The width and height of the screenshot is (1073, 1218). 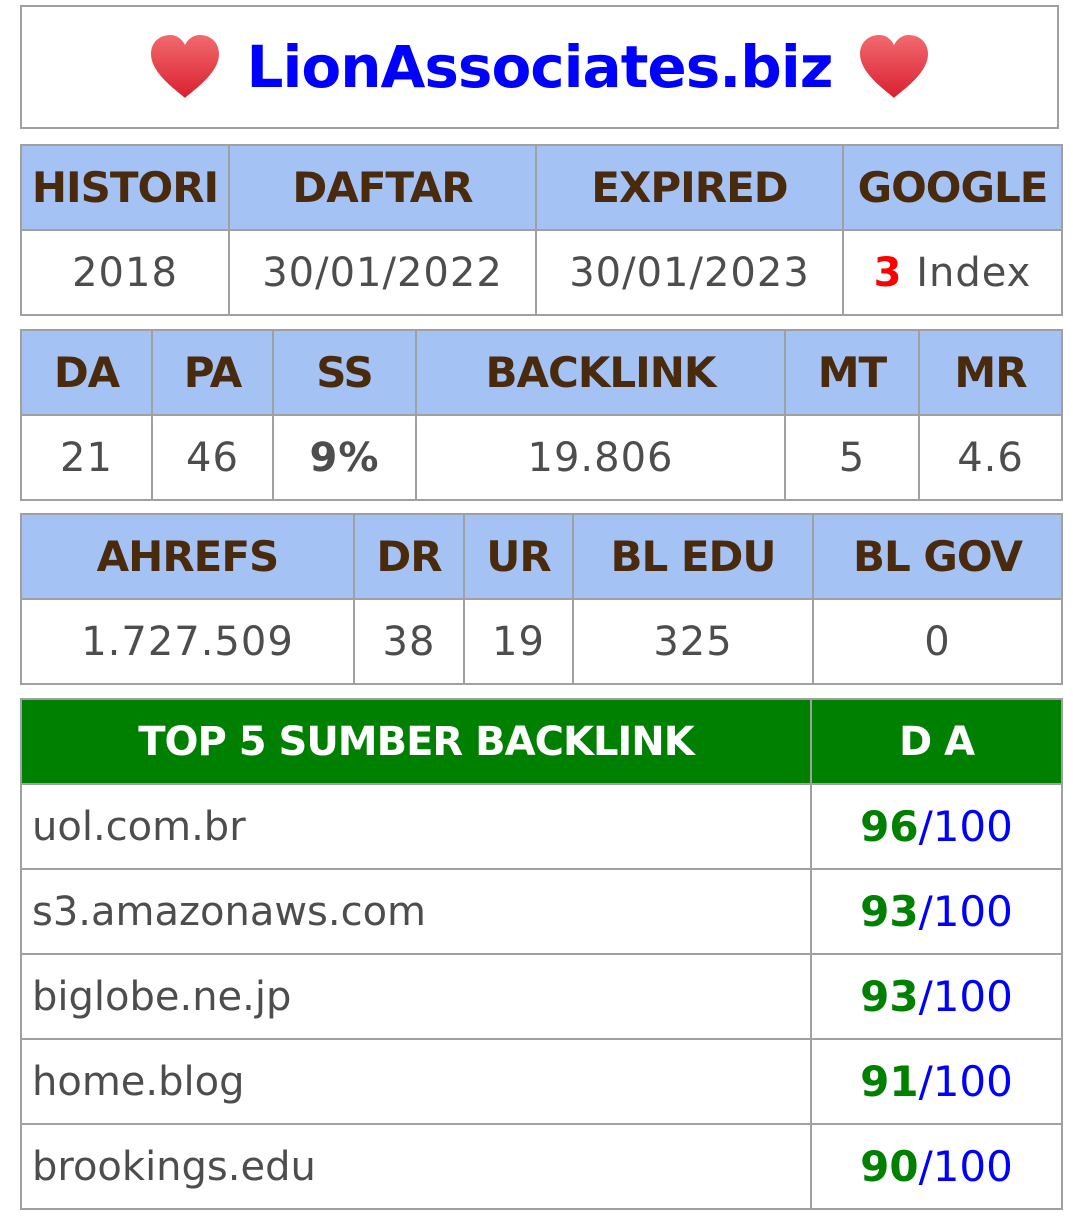 What do you see at coordinates (416, 1166) in the screenshot?
I see `backlink-domain: brookings.edu` at bounding box center [416, 1166].